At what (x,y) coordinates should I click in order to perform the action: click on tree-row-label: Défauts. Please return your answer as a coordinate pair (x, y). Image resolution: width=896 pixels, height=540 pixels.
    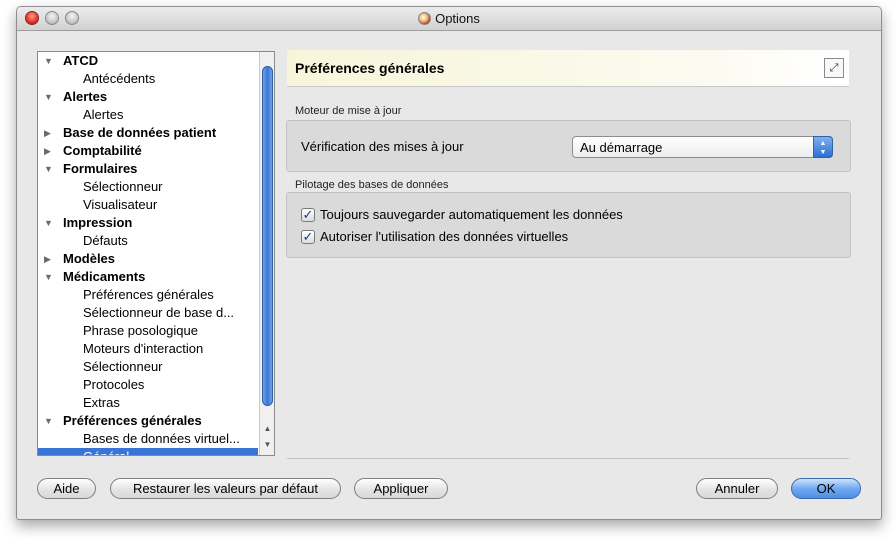
    Looking at the image, I should click on (105, 240).